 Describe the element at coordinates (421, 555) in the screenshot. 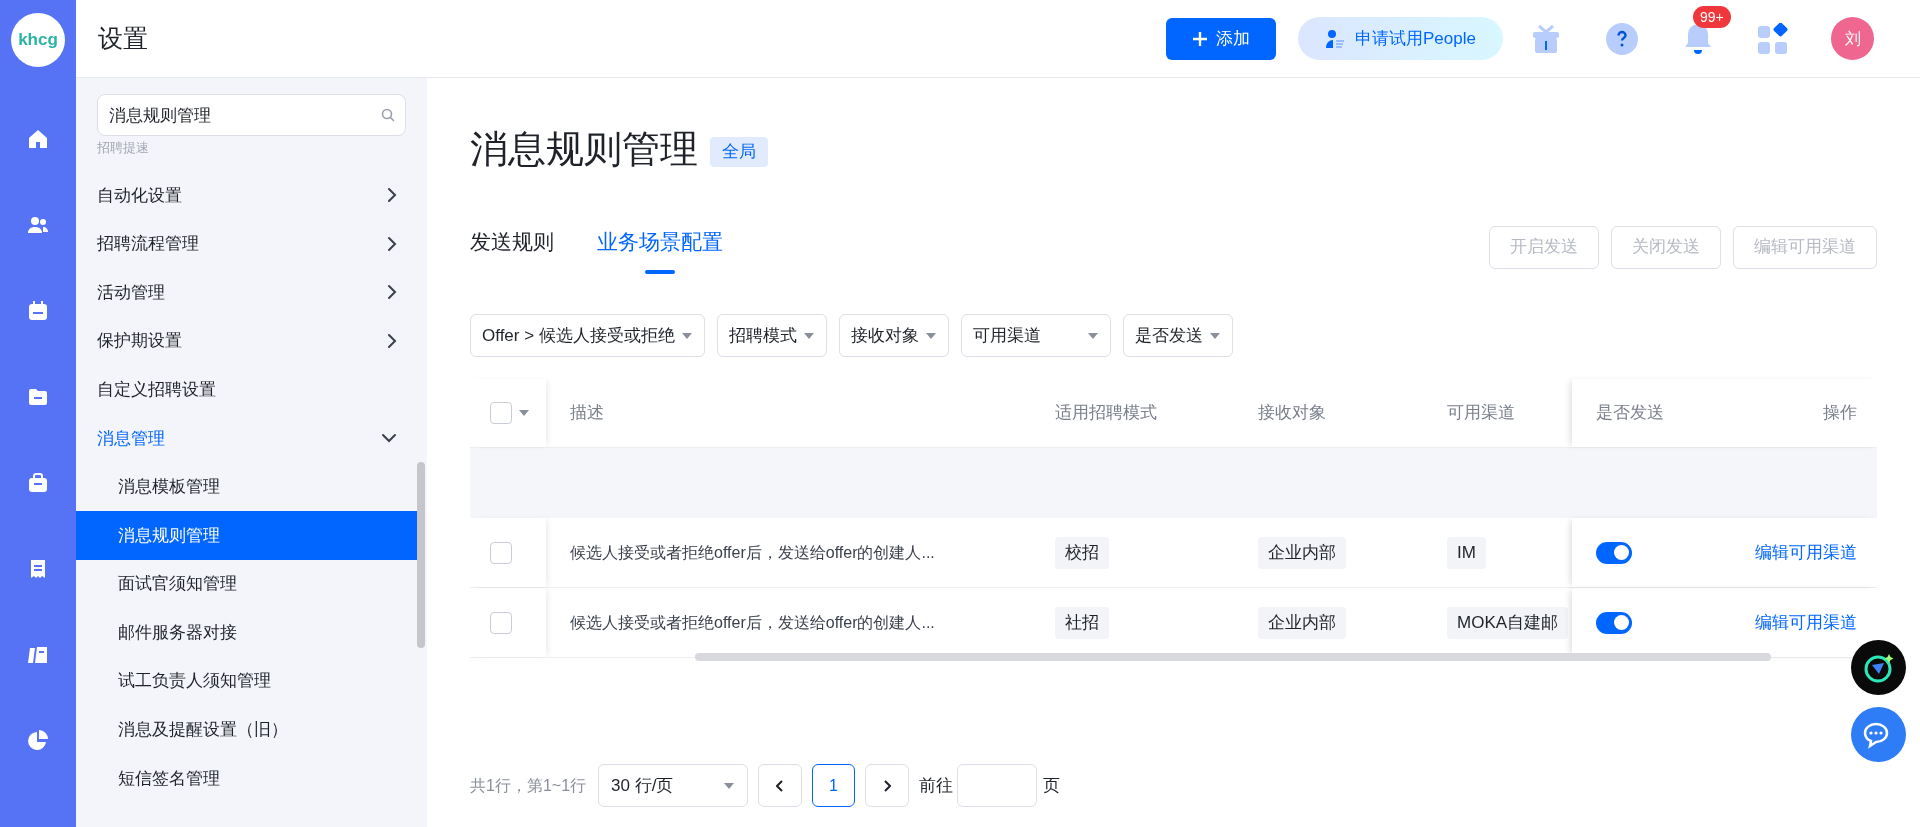

I see `scroll-thumb` at that location.